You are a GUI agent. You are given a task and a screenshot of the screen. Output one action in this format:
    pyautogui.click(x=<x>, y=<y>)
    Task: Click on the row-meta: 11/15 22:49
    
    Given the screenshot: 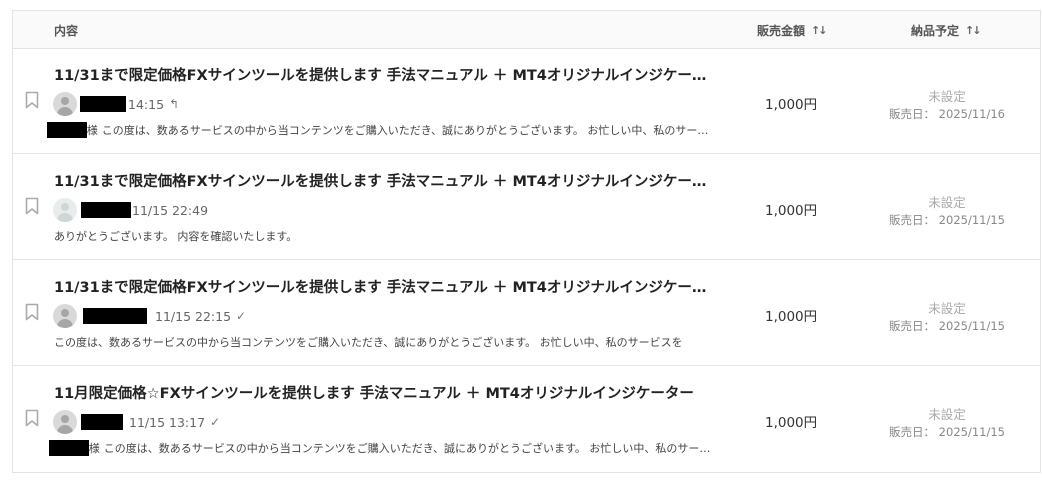 What is the action you would take?
    pyautogui.click(x=130, y=210)
    